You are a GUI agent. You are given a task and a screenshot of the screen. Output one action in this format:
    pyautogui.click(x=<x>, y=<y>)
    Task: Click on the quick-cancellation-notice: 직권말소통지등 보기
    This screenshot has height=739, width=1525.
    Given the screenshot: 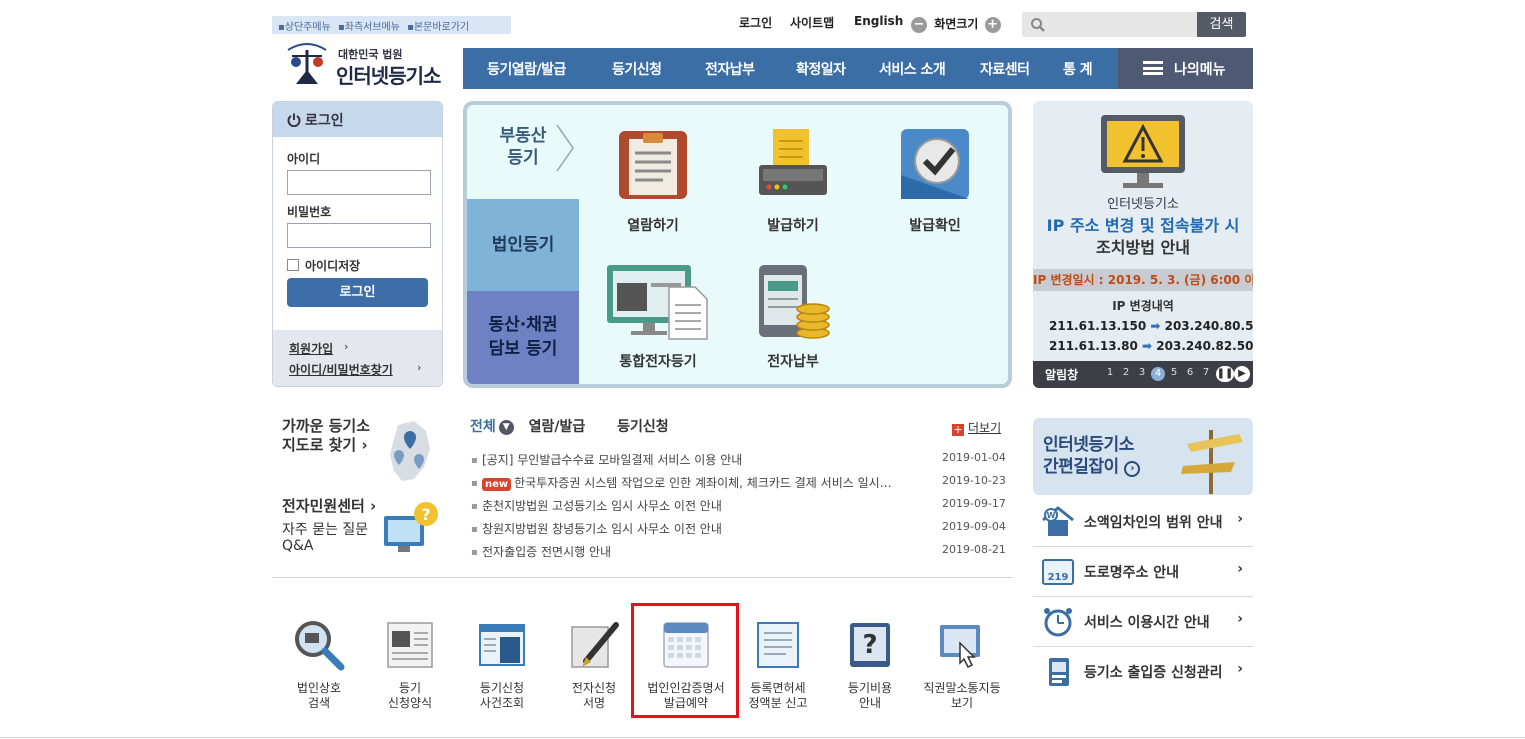 What is the action you would take?
    pyautogui.click(x=962, y=664)
    